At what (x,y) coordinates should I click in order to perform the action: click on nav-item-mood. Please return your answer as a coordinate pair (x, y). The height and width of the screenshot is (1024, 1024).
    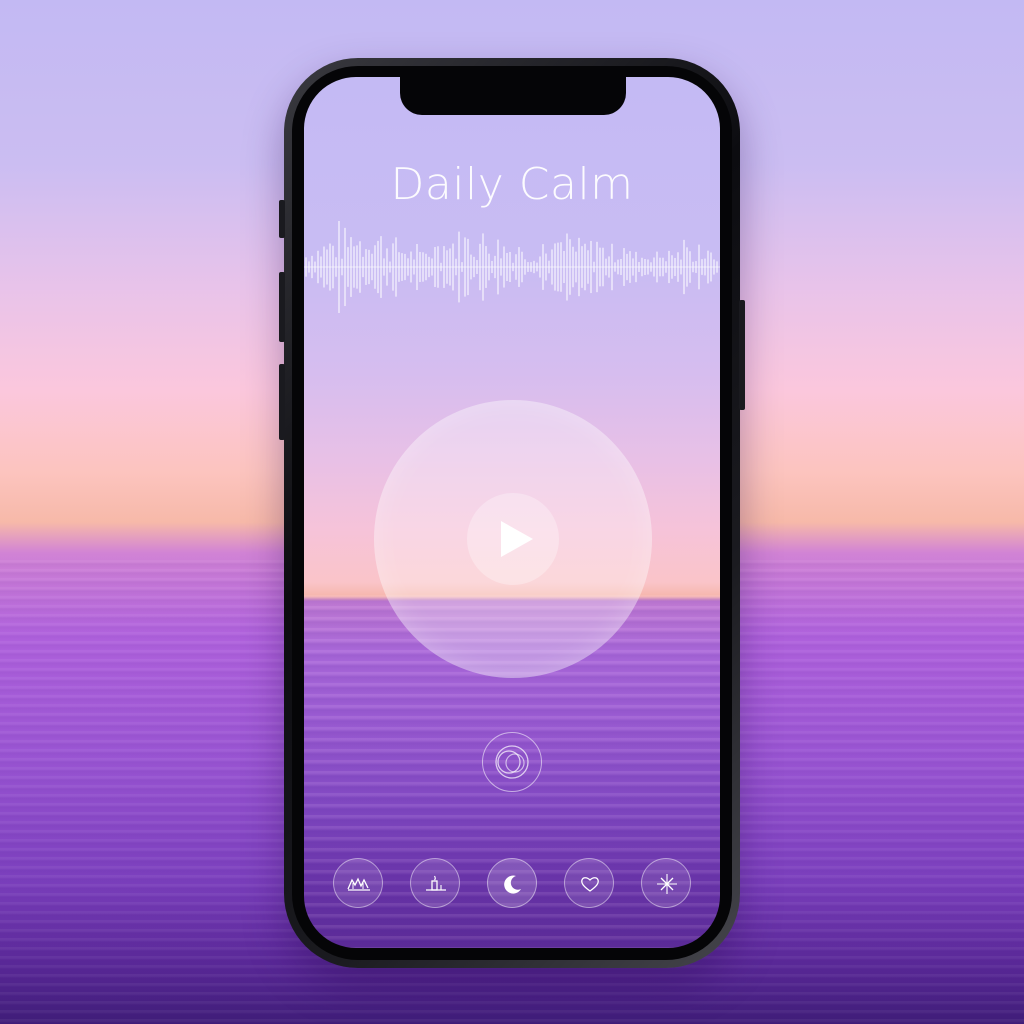
    Looking at the image, I should click on (589, 883).